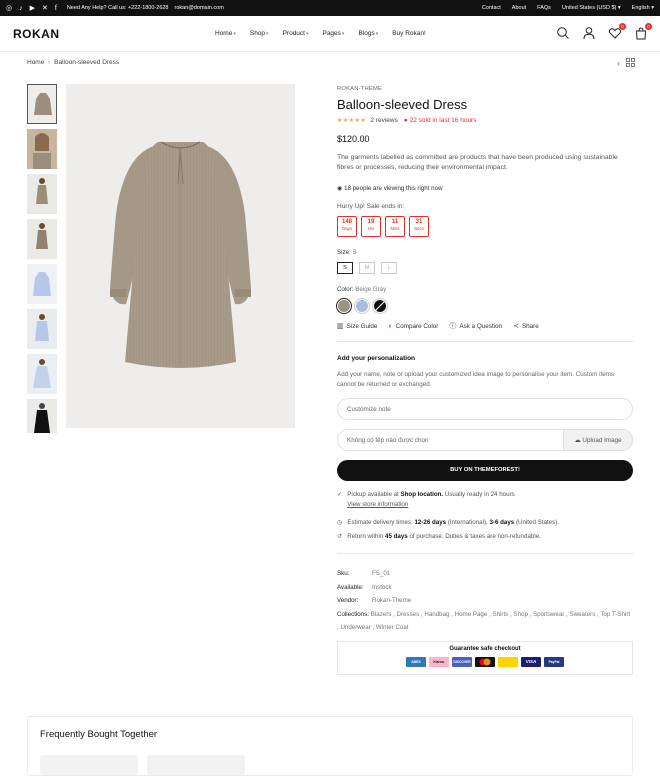 The image size is (660, 776). What do you see at coordinates (485, 470) in the screenshot?
I see `buy-button: BUY ON THEMEFOREST!` at bounding box center [485, 470].